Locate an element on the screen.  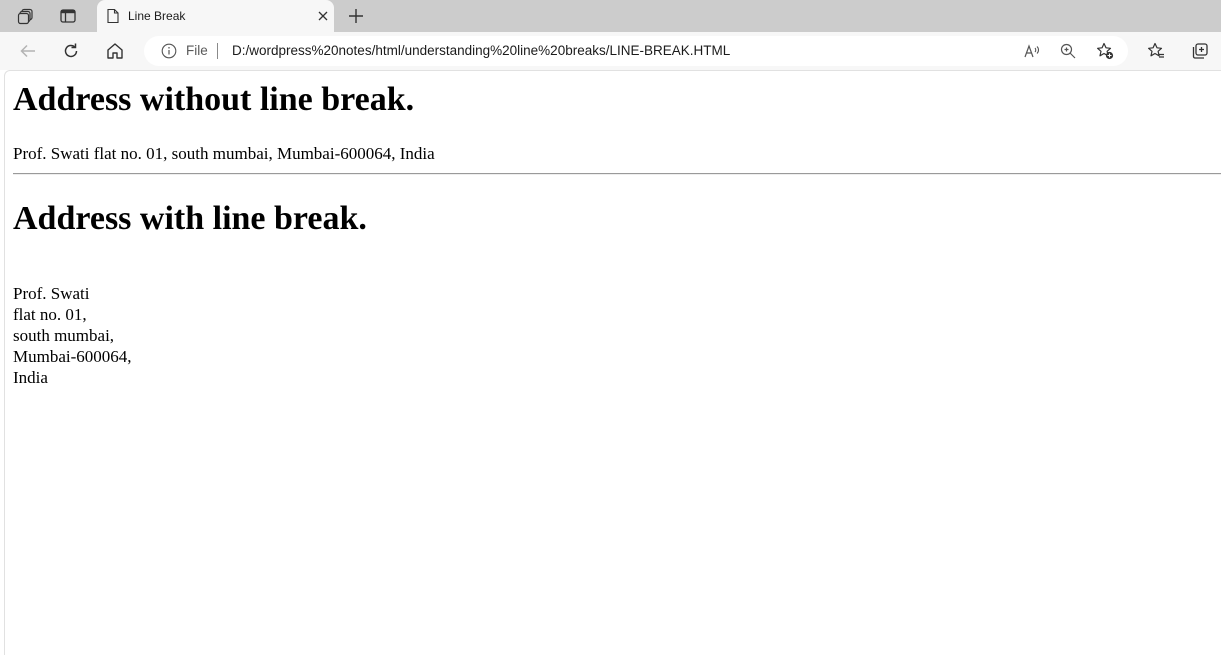
heading-without-line-break: Address without line break. is located at coordinates (214, 99).